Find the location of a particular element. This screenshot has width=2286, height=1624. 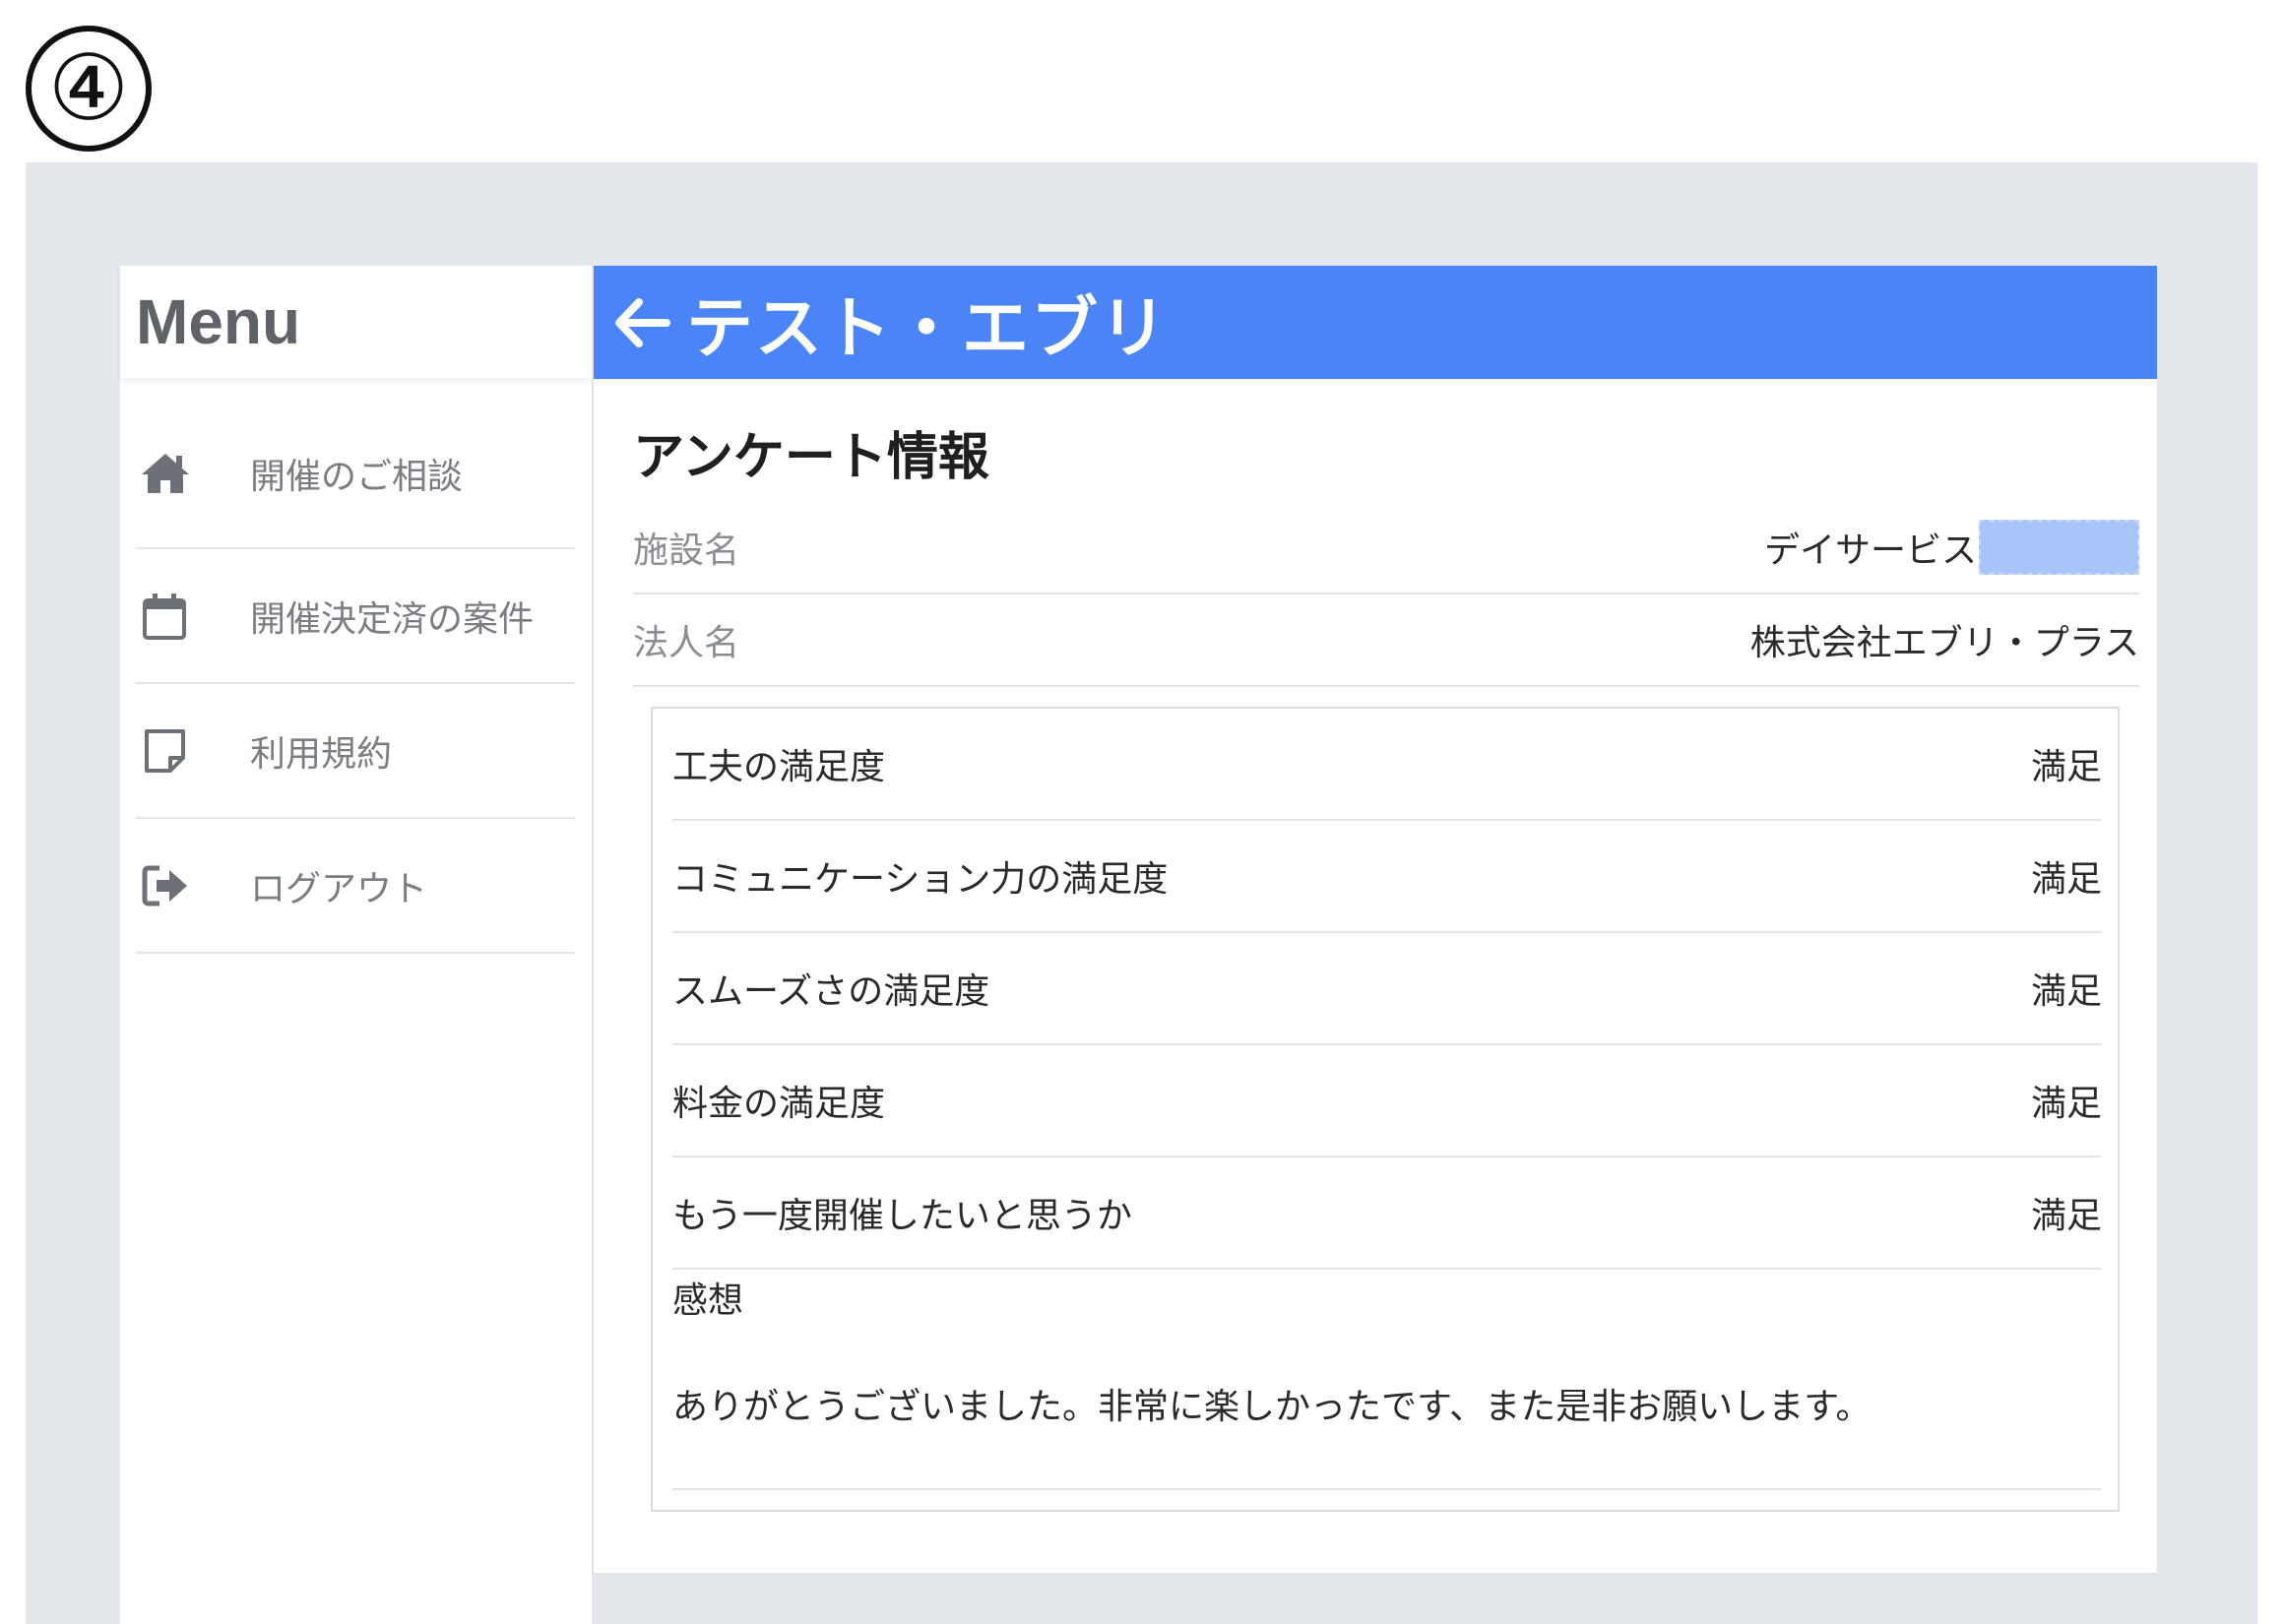

facility-value-wrap: デイサービス is located at coordinates (1951, 547).